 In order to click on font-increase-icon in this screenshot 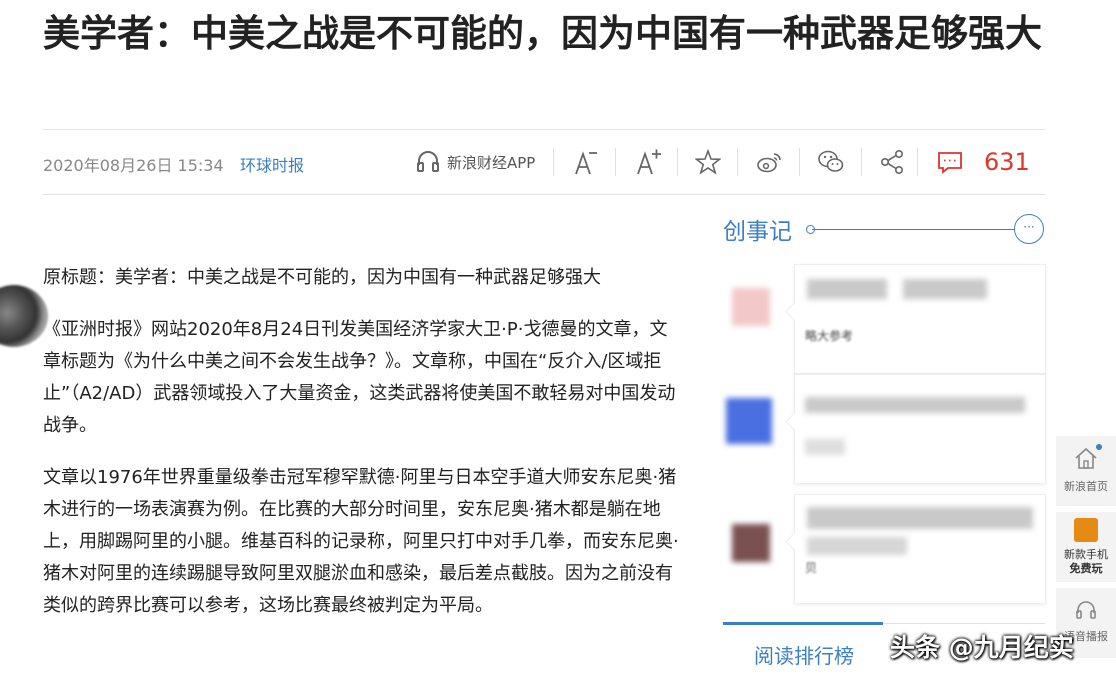, I will do `click(649, 162)`.